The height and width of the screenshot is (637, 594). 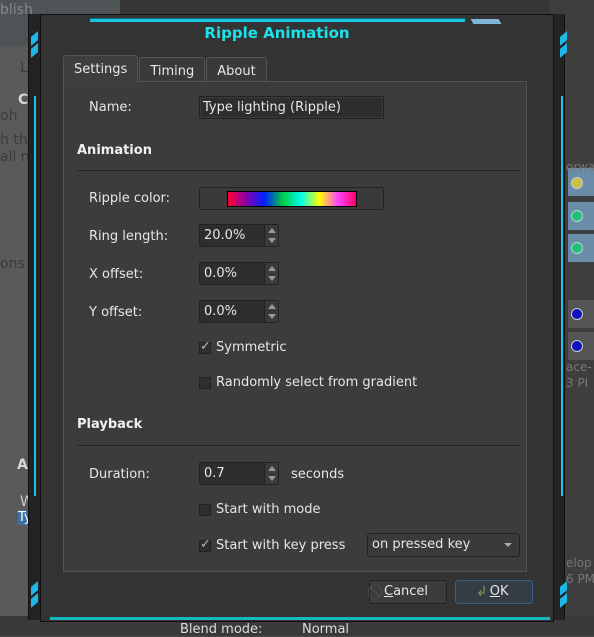 I want to click on ring-length-value: 20.0%, so click(x=225, y=235).